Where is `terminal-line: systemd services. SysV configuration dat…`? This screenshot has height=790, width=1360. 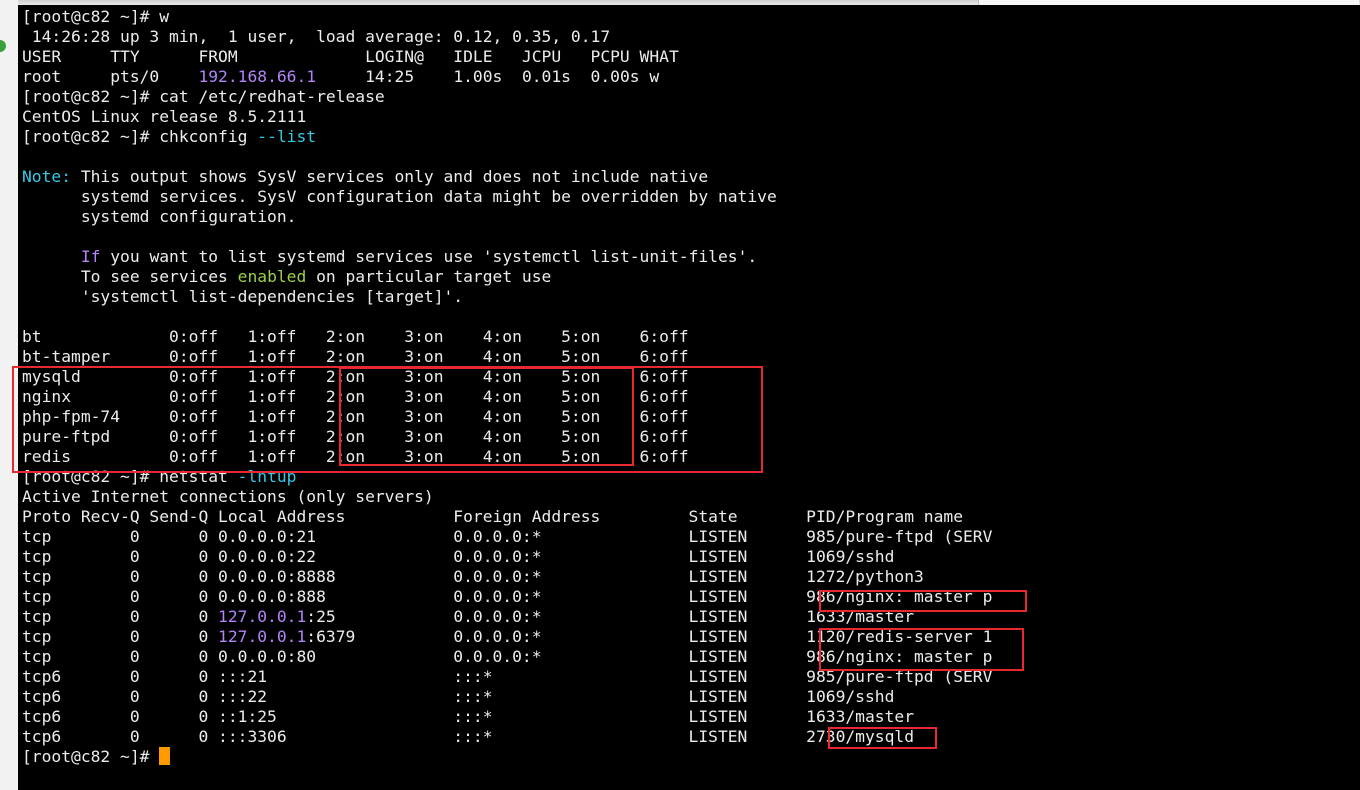 terminal-line: systemd services. SysV configuration dat… is located at coordinates (399, 197).